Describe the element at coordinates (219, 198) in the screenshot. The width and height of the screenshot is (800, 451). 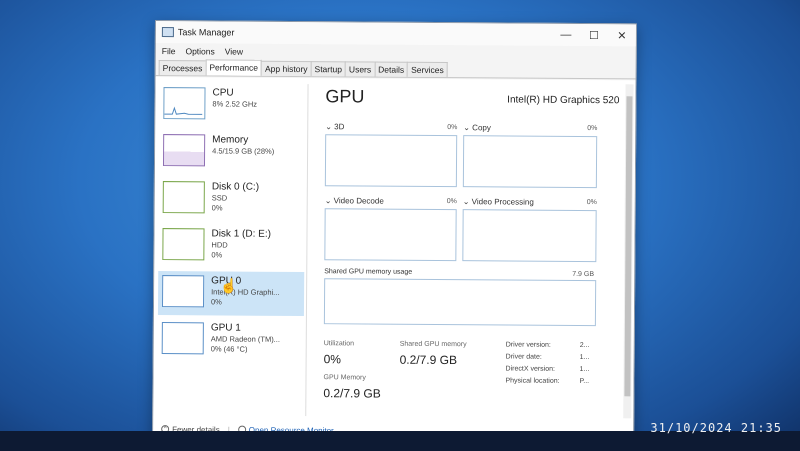
I see `sidebar-sub: SSD` at that location.